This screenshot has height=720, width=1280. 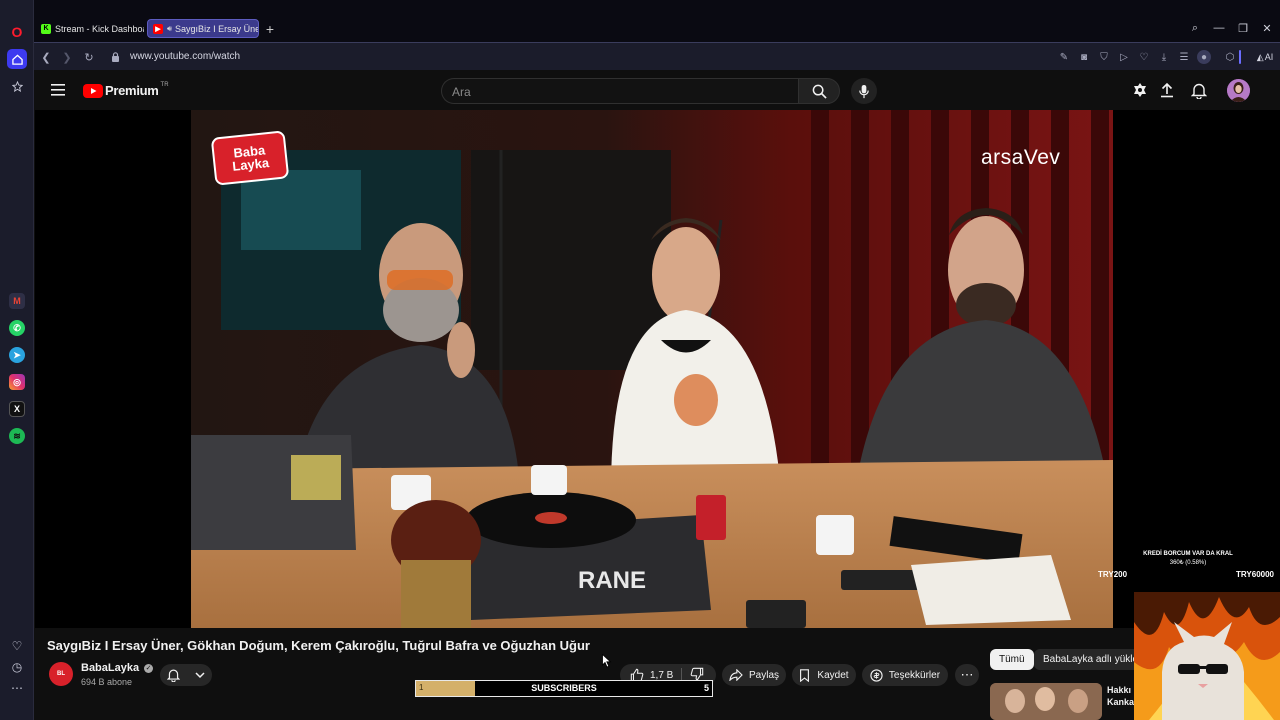 I want to click on related-title-line-1: Hakkı, so click(x=1119, y=690).